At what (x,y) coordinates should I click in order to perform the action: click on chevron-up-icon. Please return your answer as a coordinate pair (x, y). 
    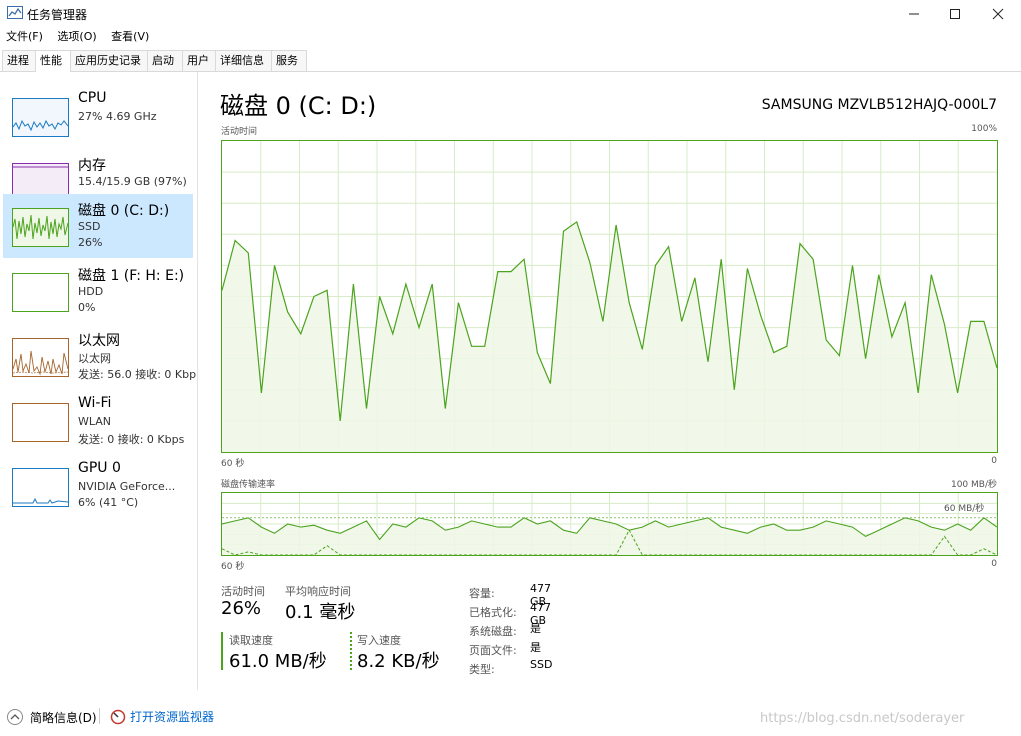
    Looking at the image, I should click on (15, 717).